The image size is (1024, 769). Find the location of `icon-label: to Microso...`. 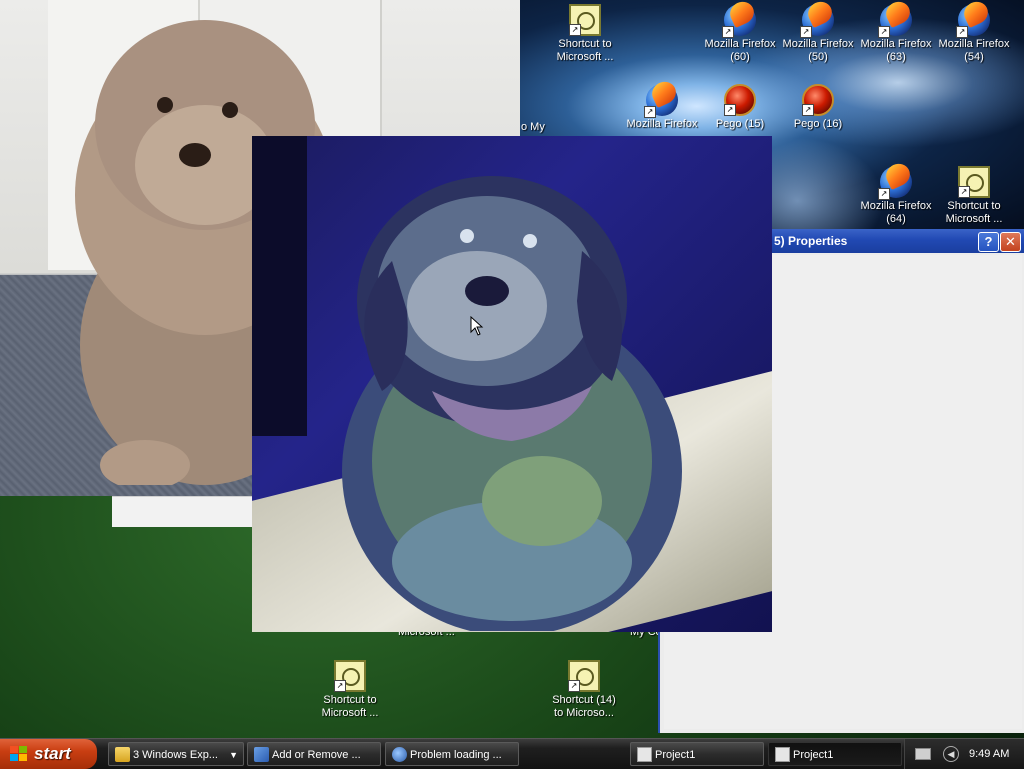

icon-label: to Microso... is located at coordinates (584, 713).